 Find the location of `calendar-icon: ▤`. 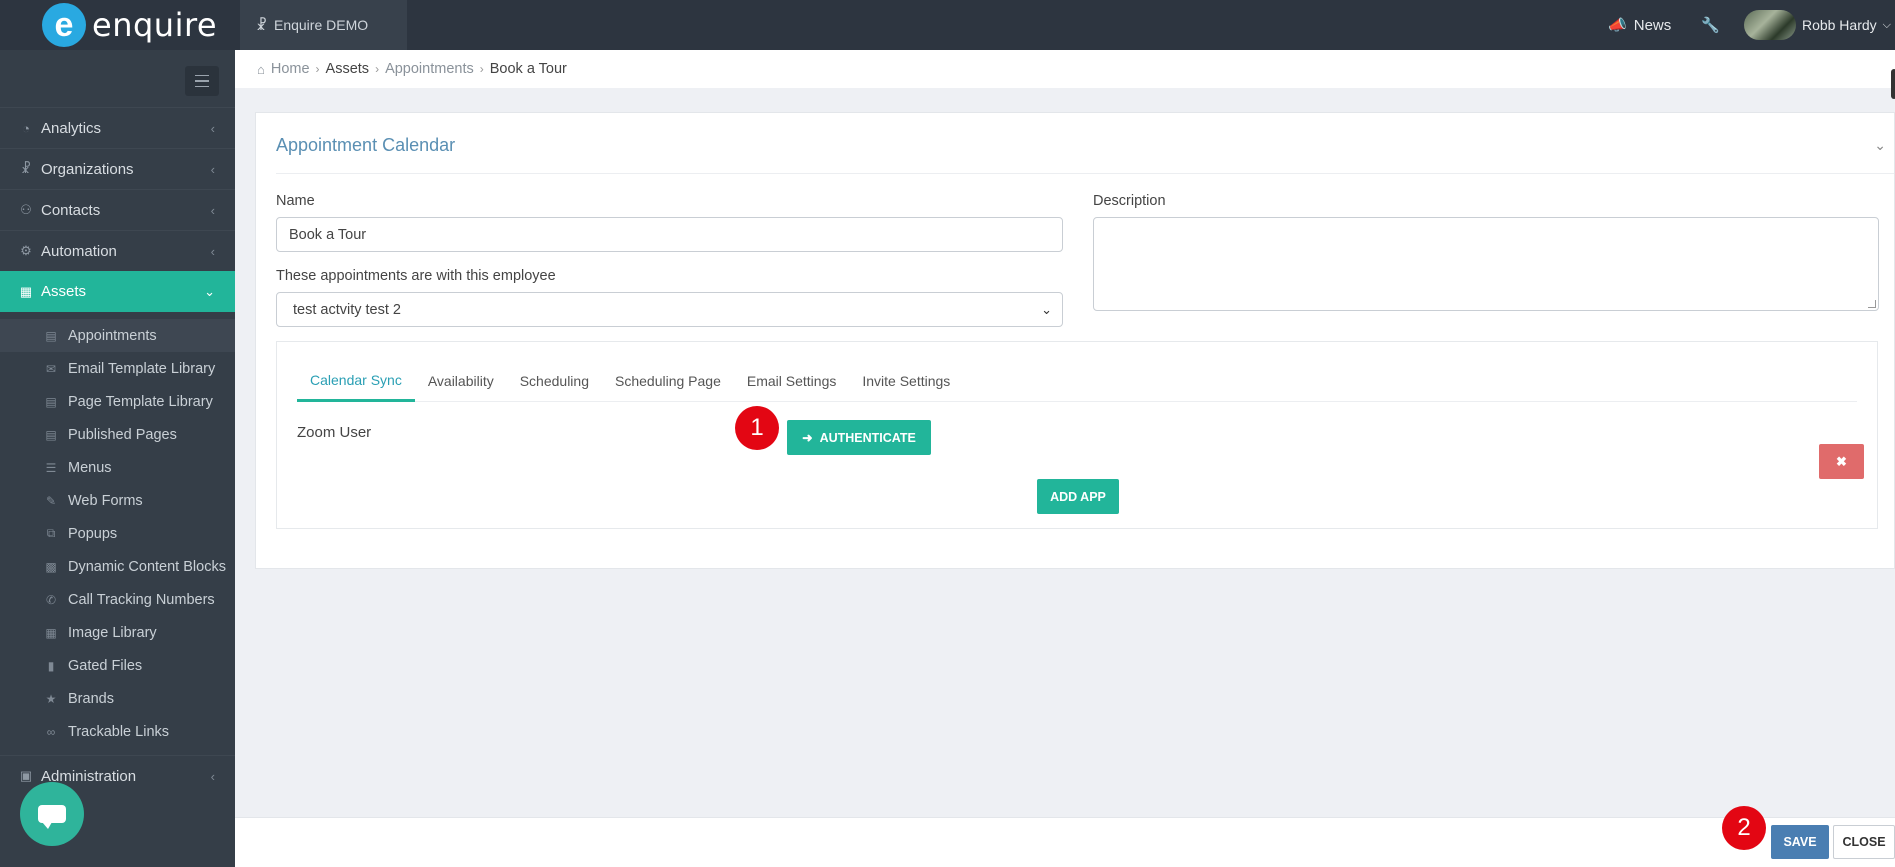

calendar-icon: ▤ is located at coordinates (51, 335).